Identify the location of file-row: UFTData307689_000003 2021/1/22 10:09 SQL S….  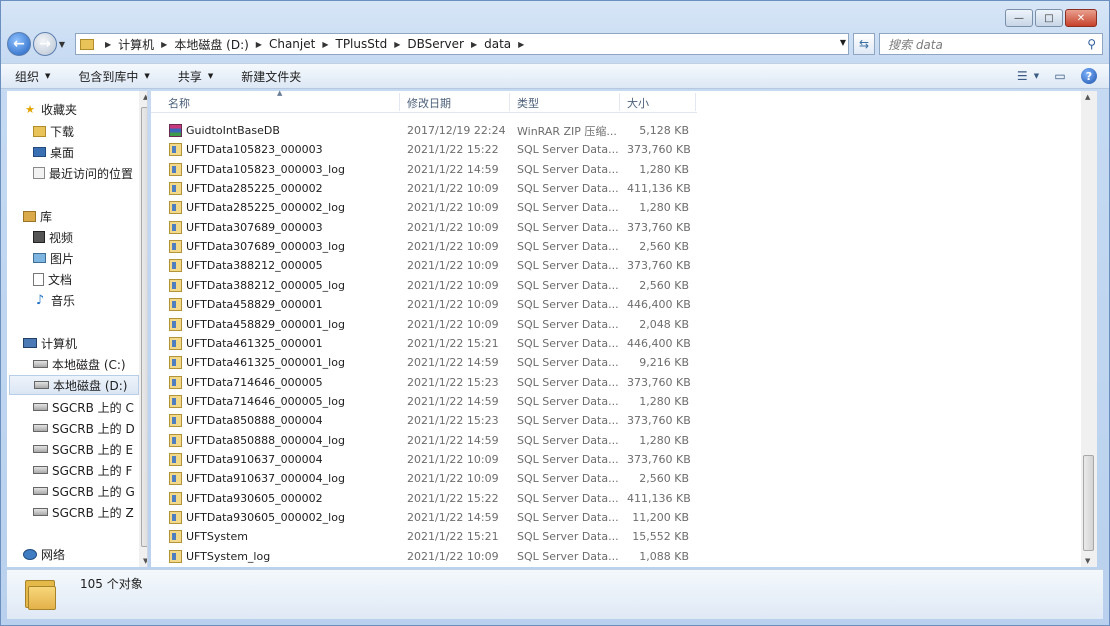
(424, 227).